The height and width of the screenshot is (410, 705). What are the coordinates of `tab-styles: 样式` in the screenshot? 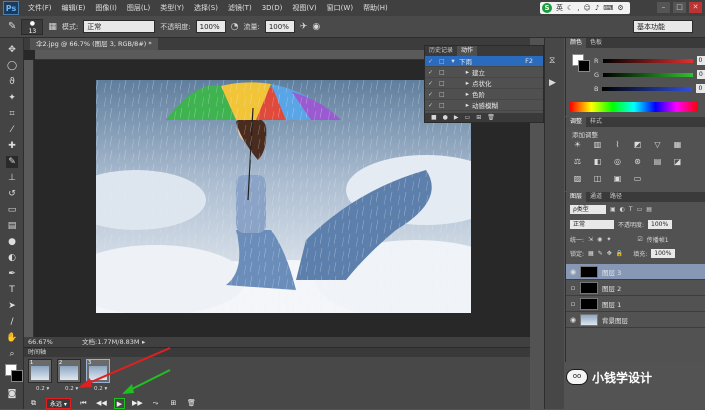 It's located at (596, 122).